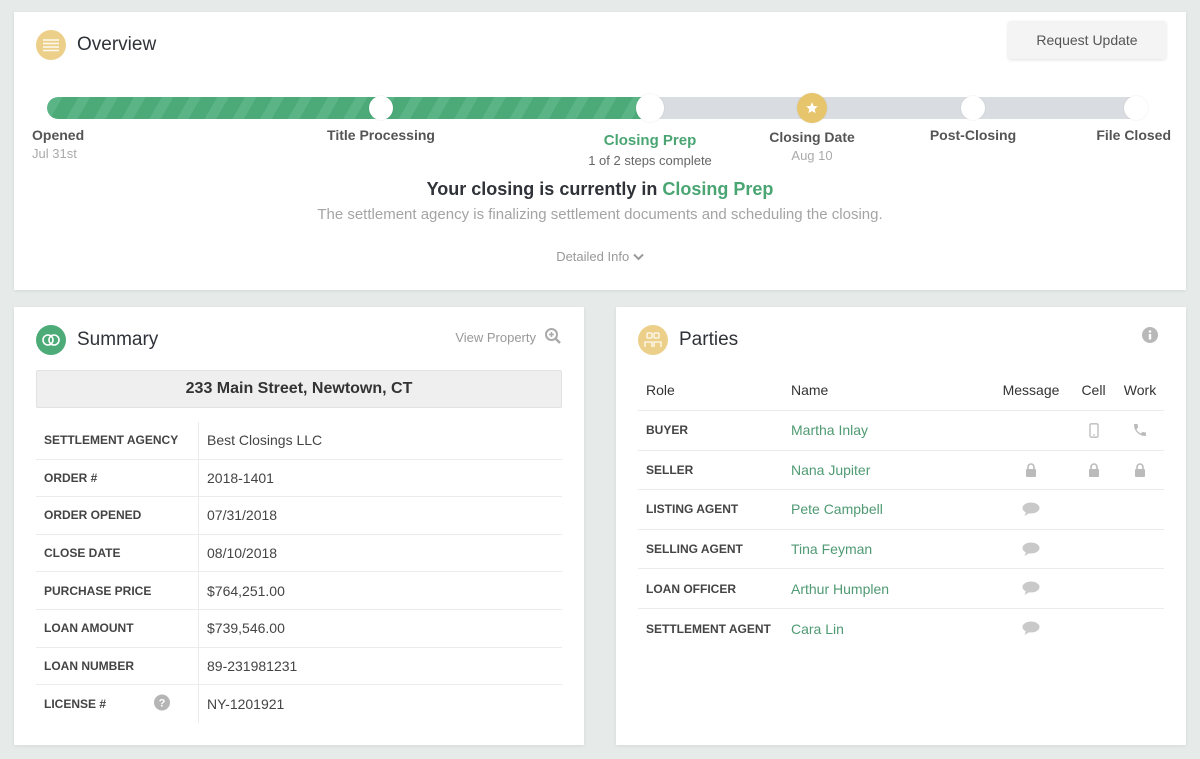 The height and width of the screenshot is (759, 1200). What do you see at coordinates (692, 509) in the screenshot?
I see `party-role: LISTING AGENT` at bounding box center [692, 509].